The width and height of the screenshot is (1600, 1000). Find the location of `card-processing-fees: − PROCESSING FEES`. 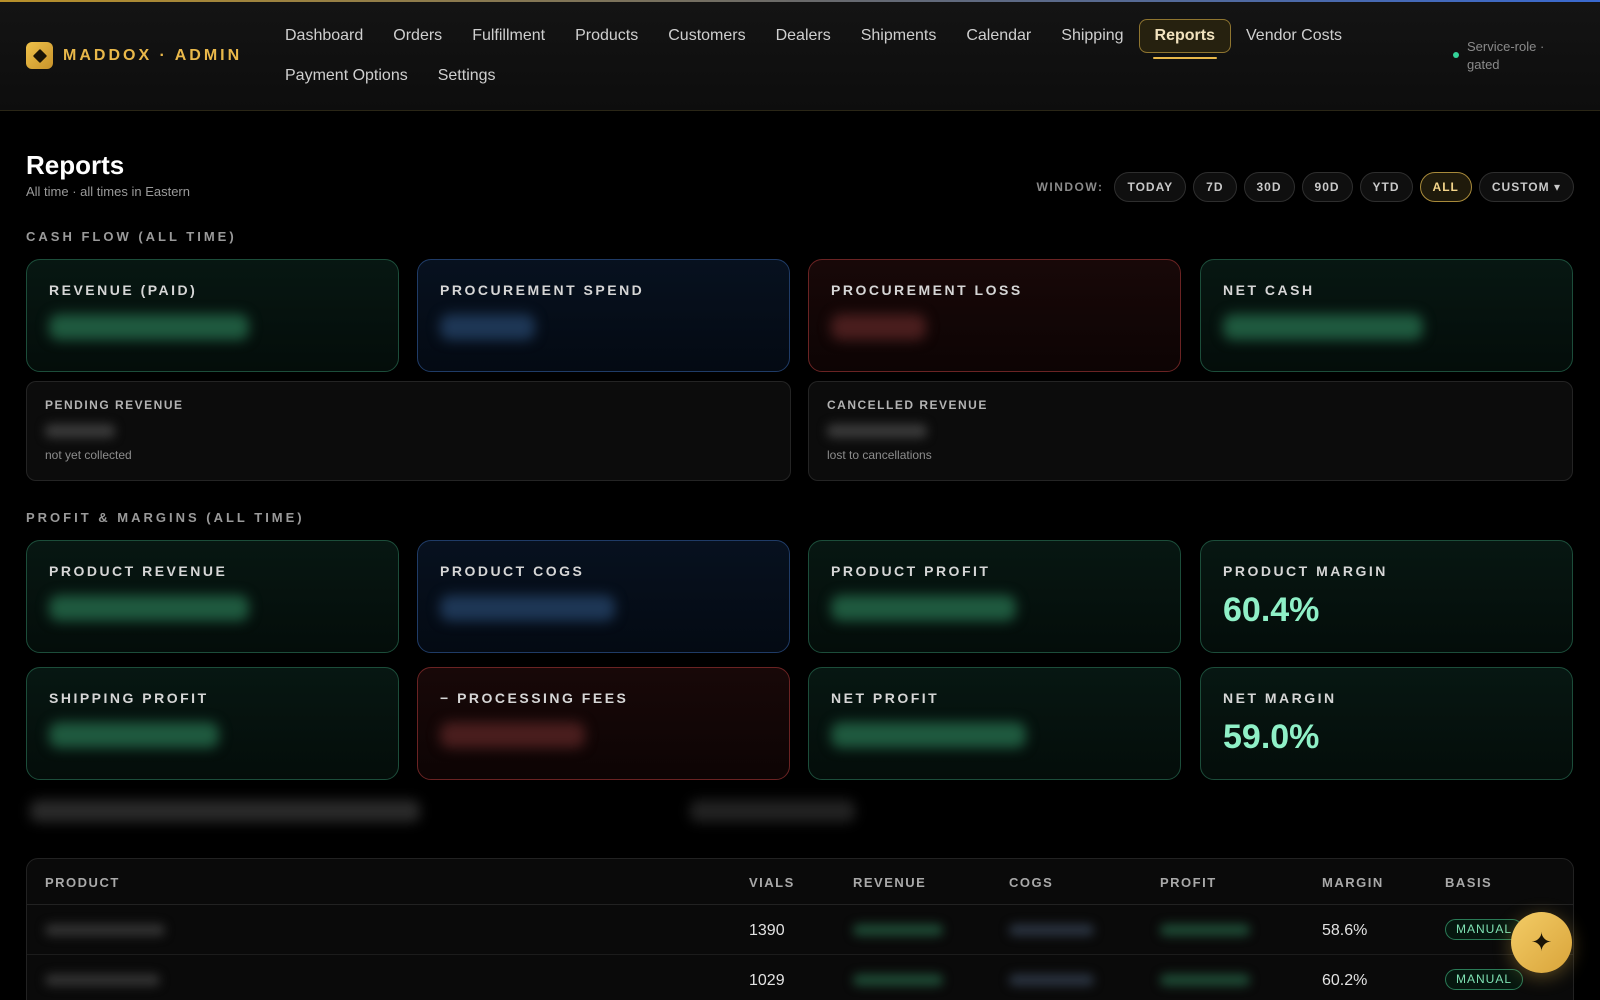

card-processing-fees: − PROCESSING FEES is located at coordinates (603, 723).